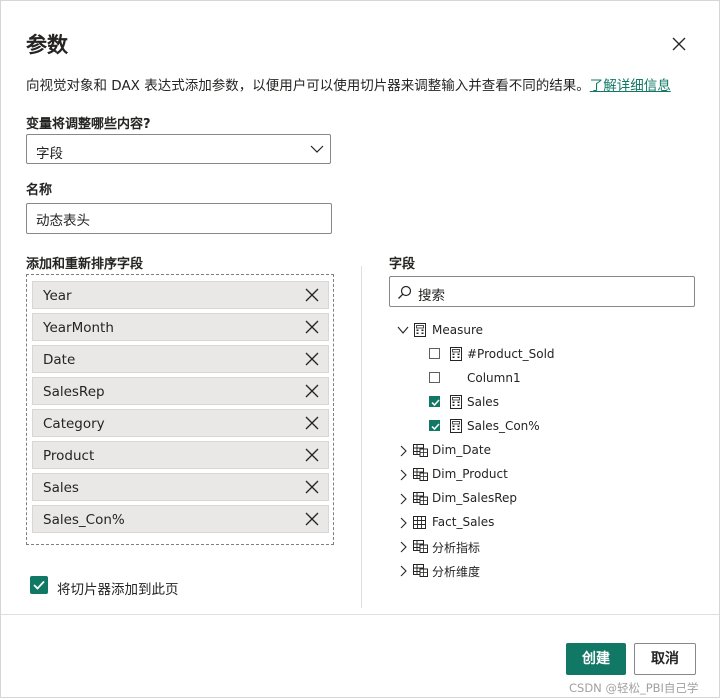 This screenshot has width=720, height=698. I want to click on well-item-salesrep: SalesRep, so click(180, 391).